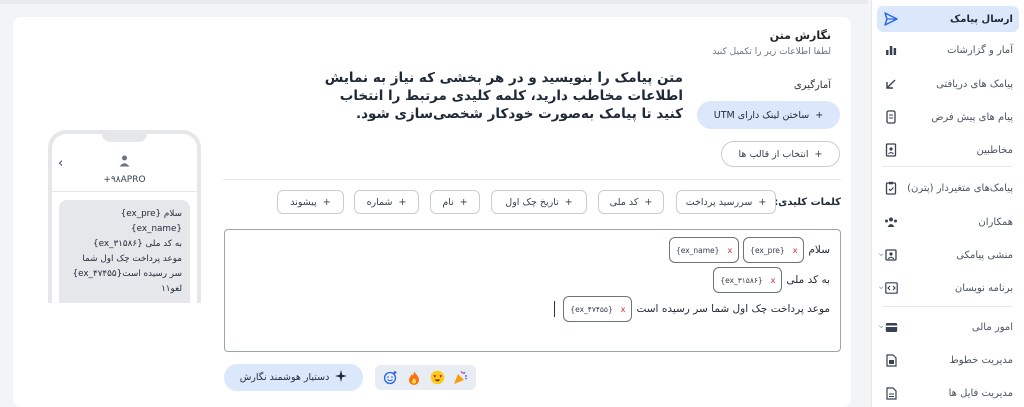 The height and width of the screenshot is (407, 1024). I want to click on send-icon, so click(891, 19).